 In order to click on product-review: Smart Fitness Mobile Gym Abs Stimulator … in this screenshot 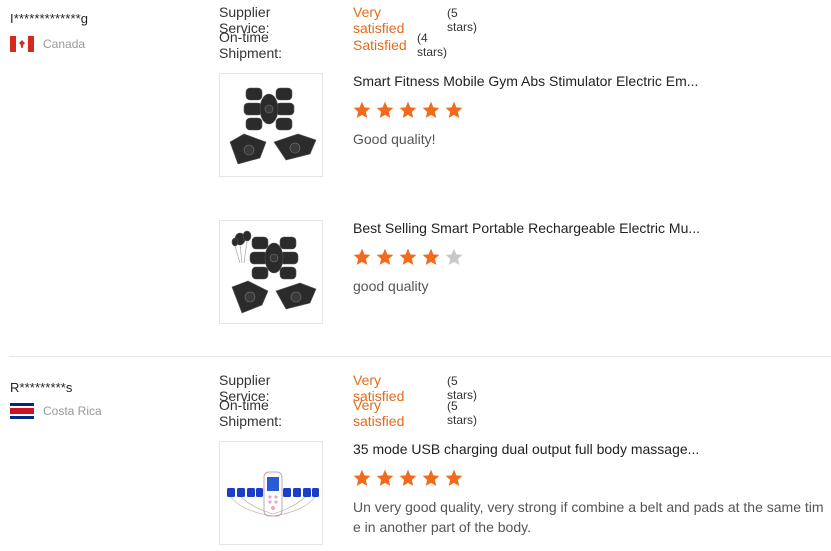, I will do `click(525, 126)`.